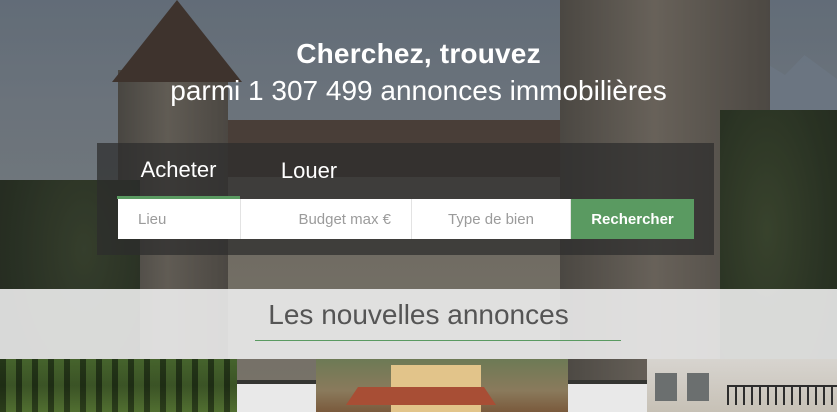 The width and height of the screenshot is (837, 412). What do you see at coordinates (418, 314) in the screenshot?
I see `new-listings-title: Les nouvelles annonces` at bounding box center [418, 314].